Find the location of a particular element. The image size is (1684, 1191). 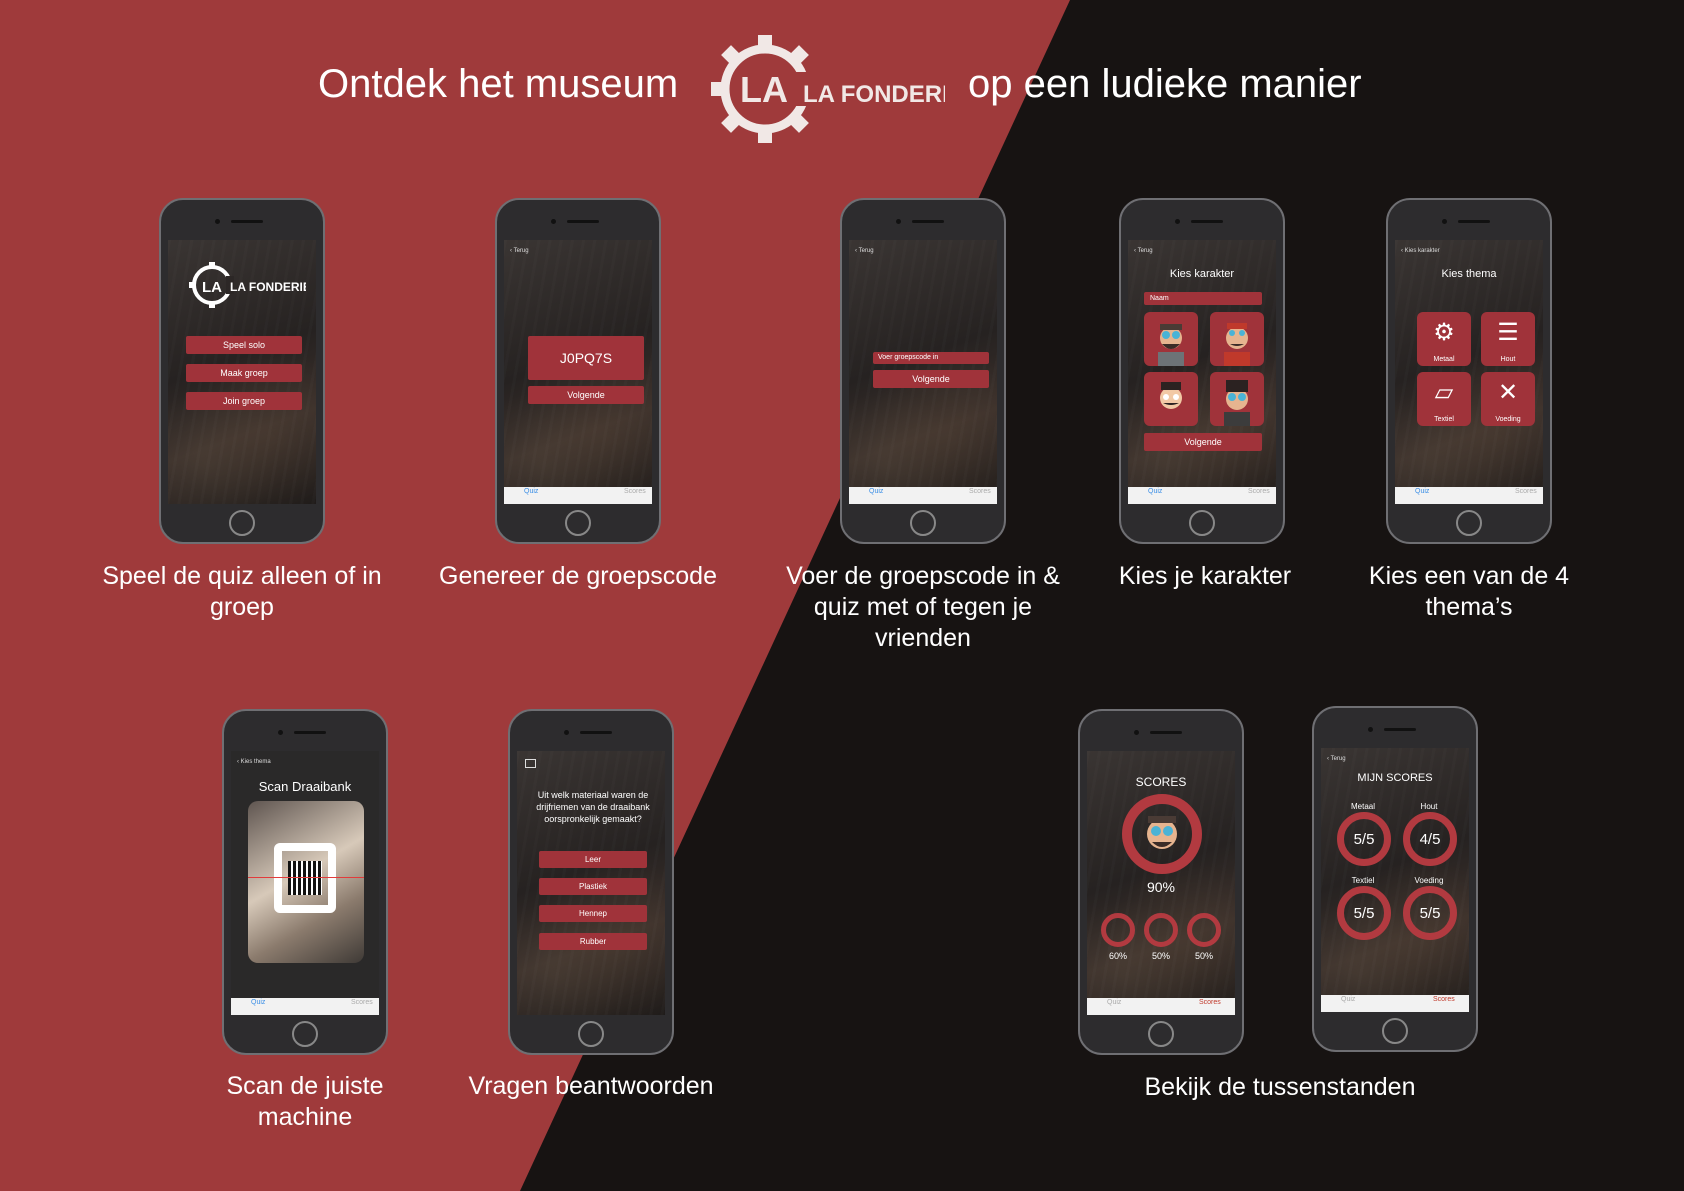

theme-metaal-tile: ⚙ Metaal is located at coordinates (1444, 339).